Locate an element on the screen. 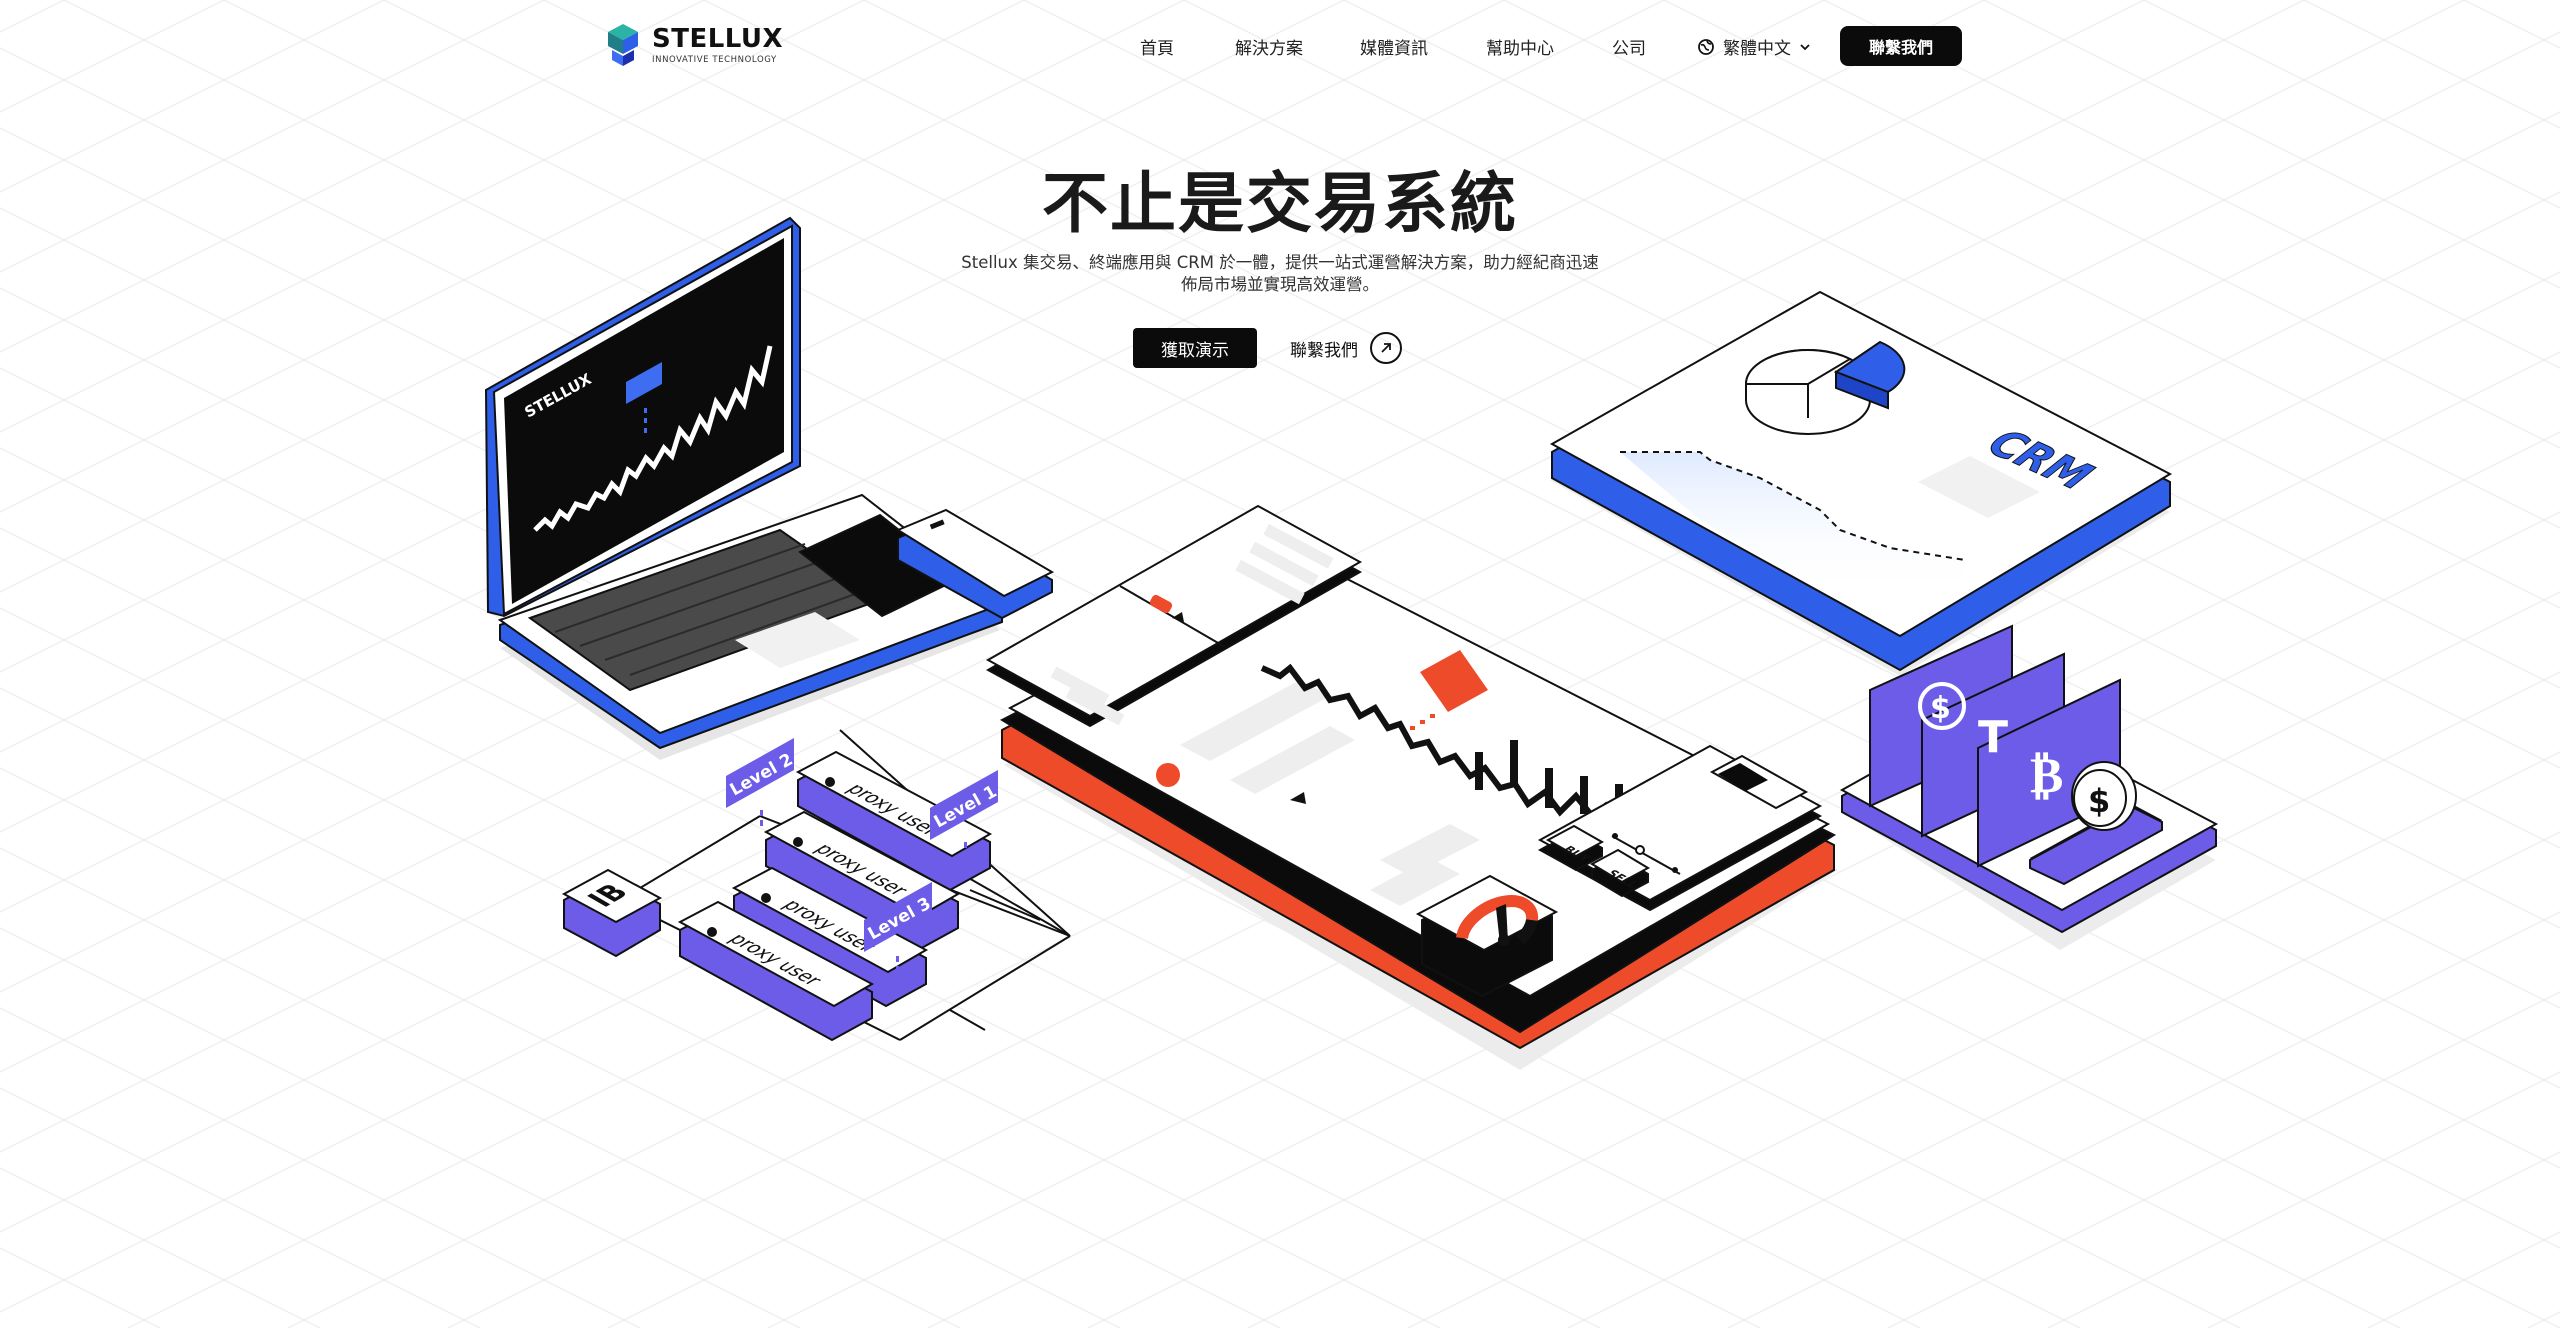 The width and height of the screenshot is (2560, 1328). contact-us-button: 聯繫我們 is located at coordinates (1901, 46).